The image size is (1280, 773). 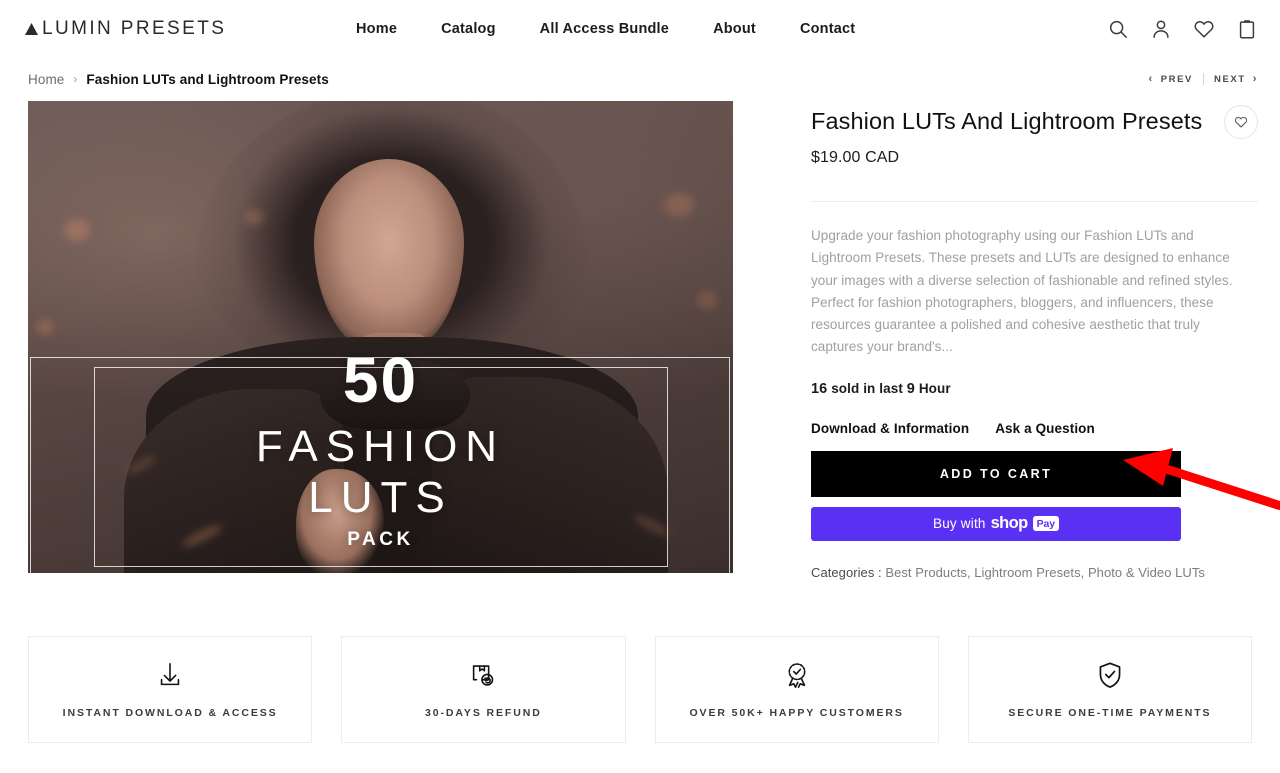 I want to click on prev-label: PREV, so click(x=1176, y=79).